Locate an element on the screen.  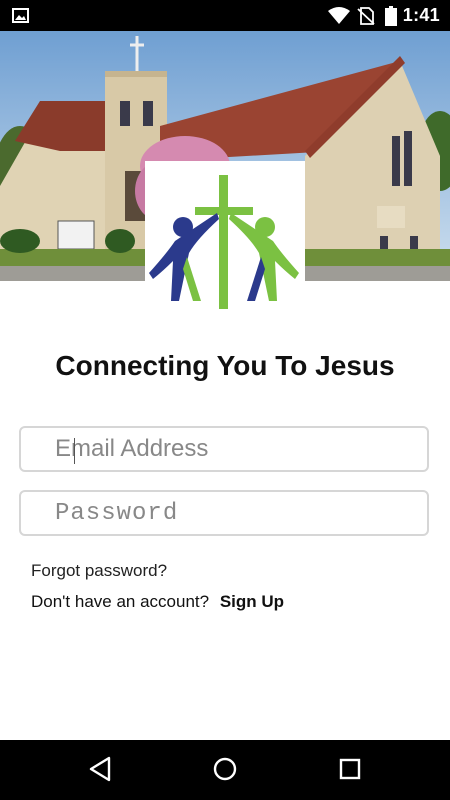
image-icon is located at coordinates (20, 15).